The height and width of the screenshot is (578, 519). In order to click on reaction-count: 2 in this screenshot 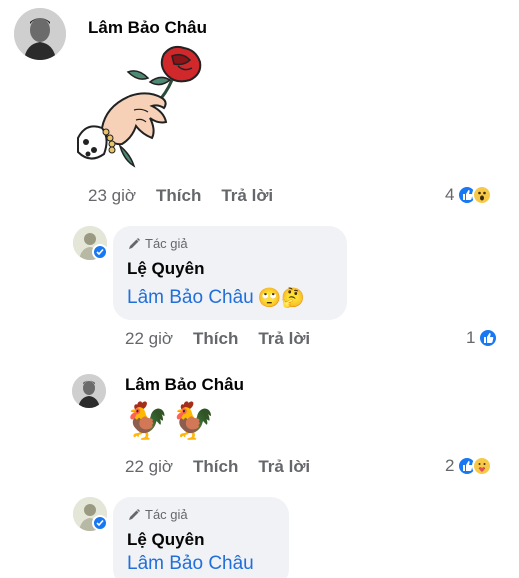, I will do `click(450, 465)`.